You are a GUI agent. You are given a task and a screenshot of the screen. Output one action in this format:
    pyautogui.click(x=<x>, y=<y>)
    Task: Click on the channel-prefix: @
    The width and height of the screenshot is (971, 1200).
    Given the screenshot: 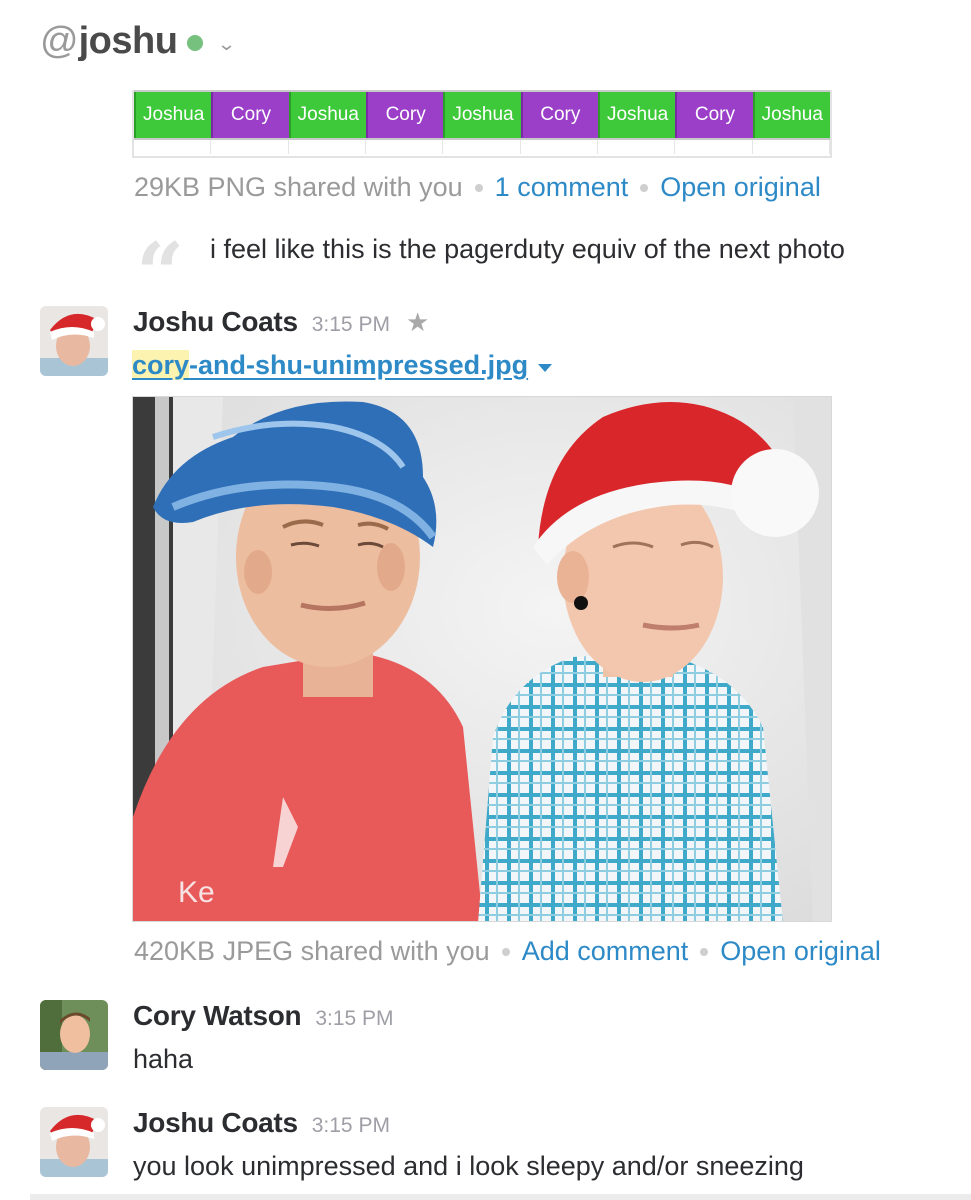 What is the action you would take?
    pyautogui.click(x=59, y=40)
    